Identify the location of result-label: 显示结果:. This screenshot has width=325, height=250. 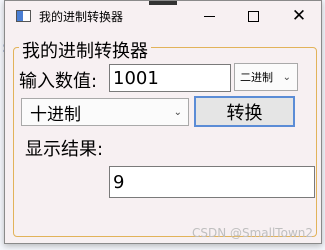
(64, 149).